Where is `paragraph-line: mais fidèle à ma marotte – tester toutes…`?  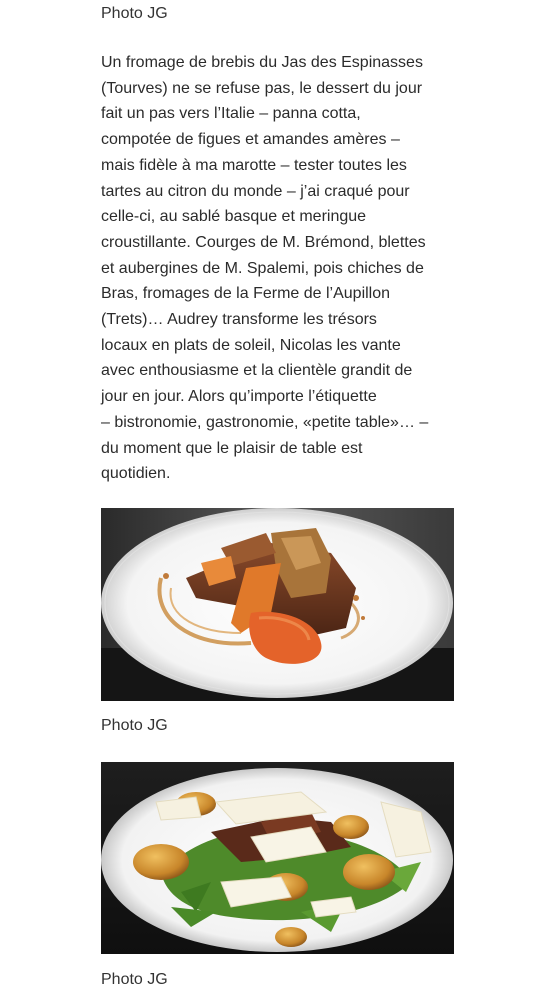 paragraph-line: mais fidèle à ma marotte – tester toutes… is located at coordinates (254, 165).